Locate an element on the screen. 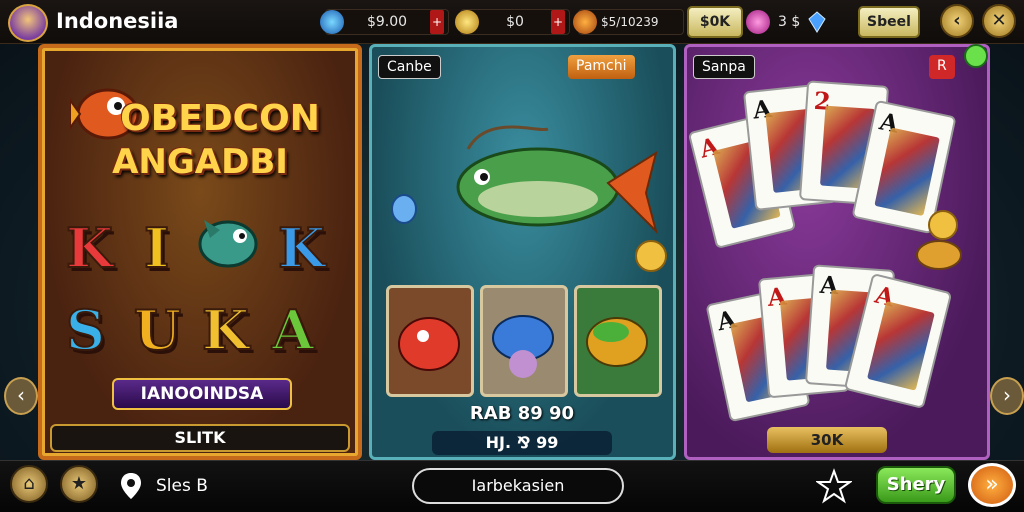 Image resolution: width=1024 pixels, height=512 pixels. double-chevron-right-icon: » is located at coordinates (992, 485).